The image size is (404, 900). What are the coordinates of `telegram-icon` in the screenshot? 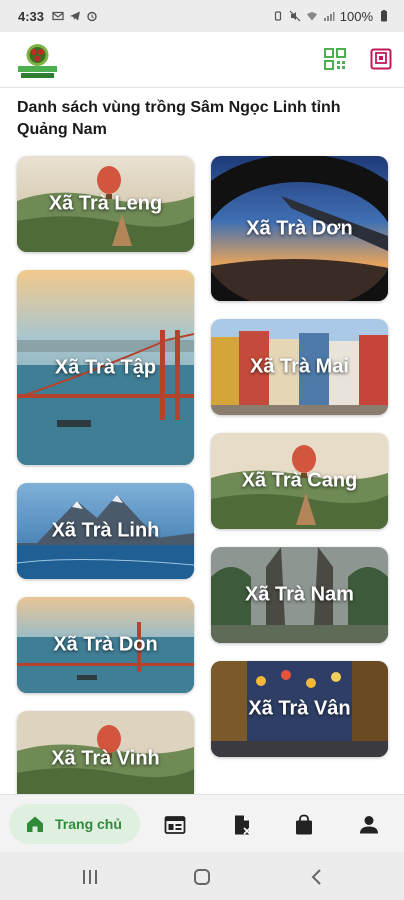 It's located at (75, 16).